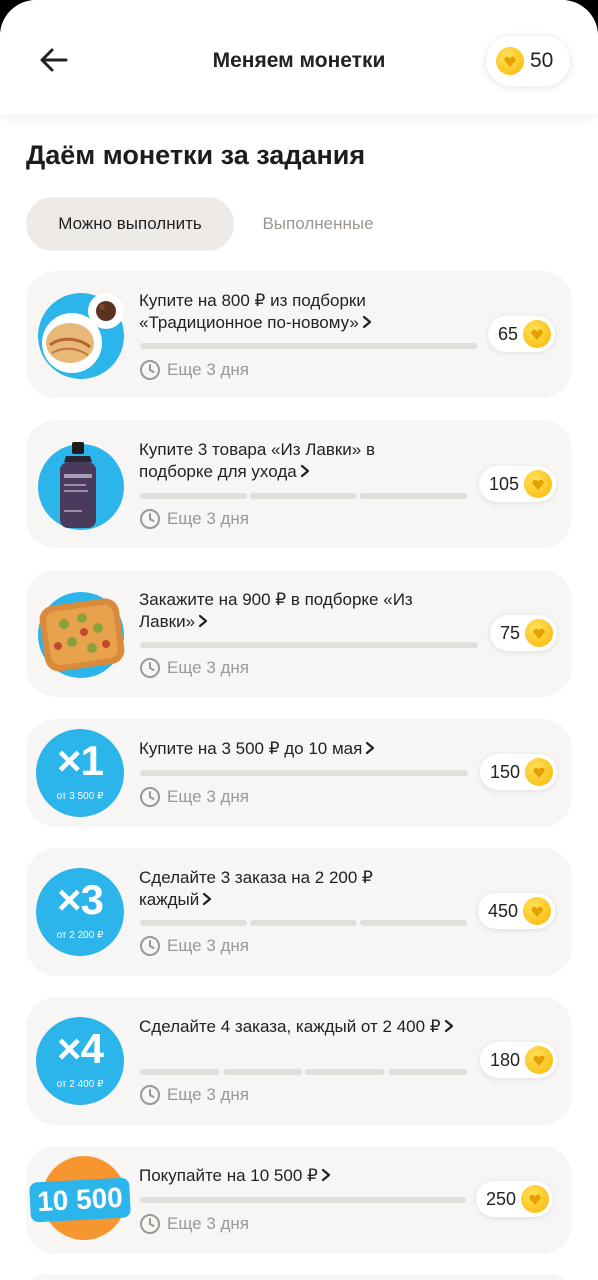 The width and height of the screenshot is (598, 1280). Describe the element at coordinates (510, 632) in the screenshot. I see `reward-value: 75` at that location.